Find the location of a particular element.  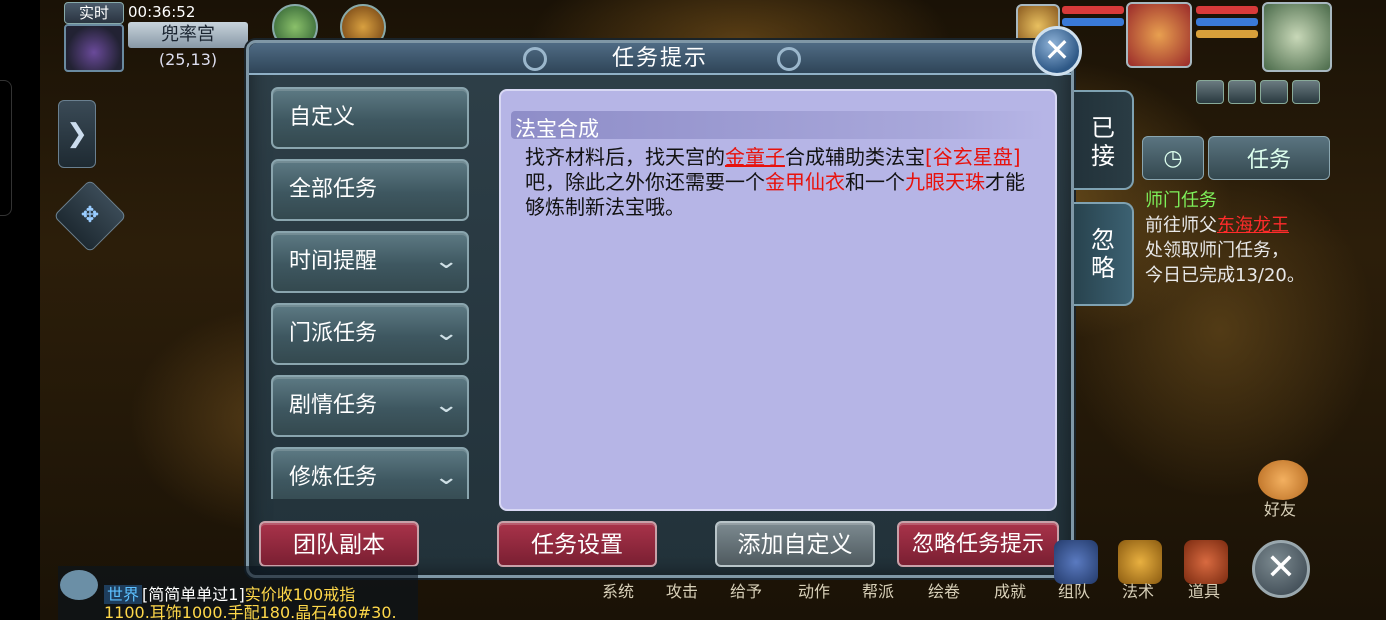

category-story-tasks: 剧情任务 ⌄ is located at coordinates (370, 406).